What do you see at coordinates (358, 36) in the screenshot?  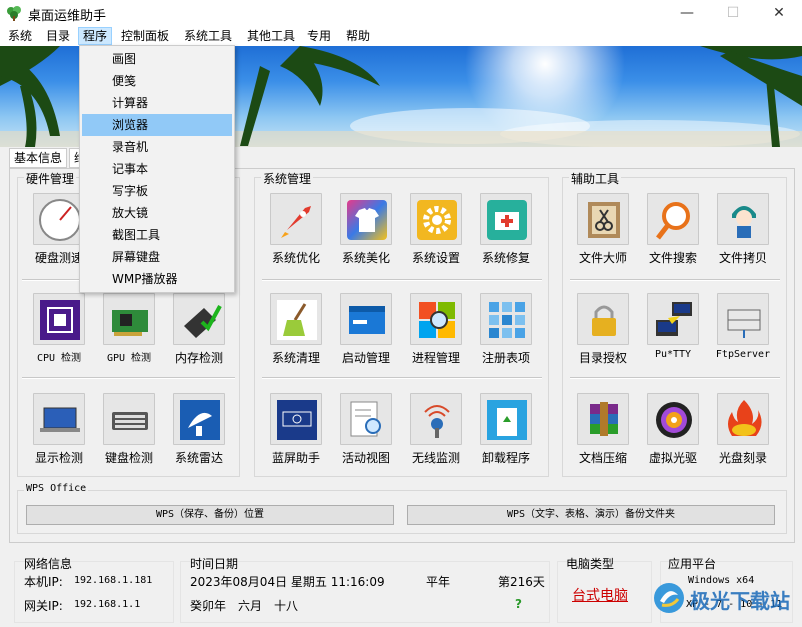 I see `menu-help: 帮助` at bounding box center [358, 36].